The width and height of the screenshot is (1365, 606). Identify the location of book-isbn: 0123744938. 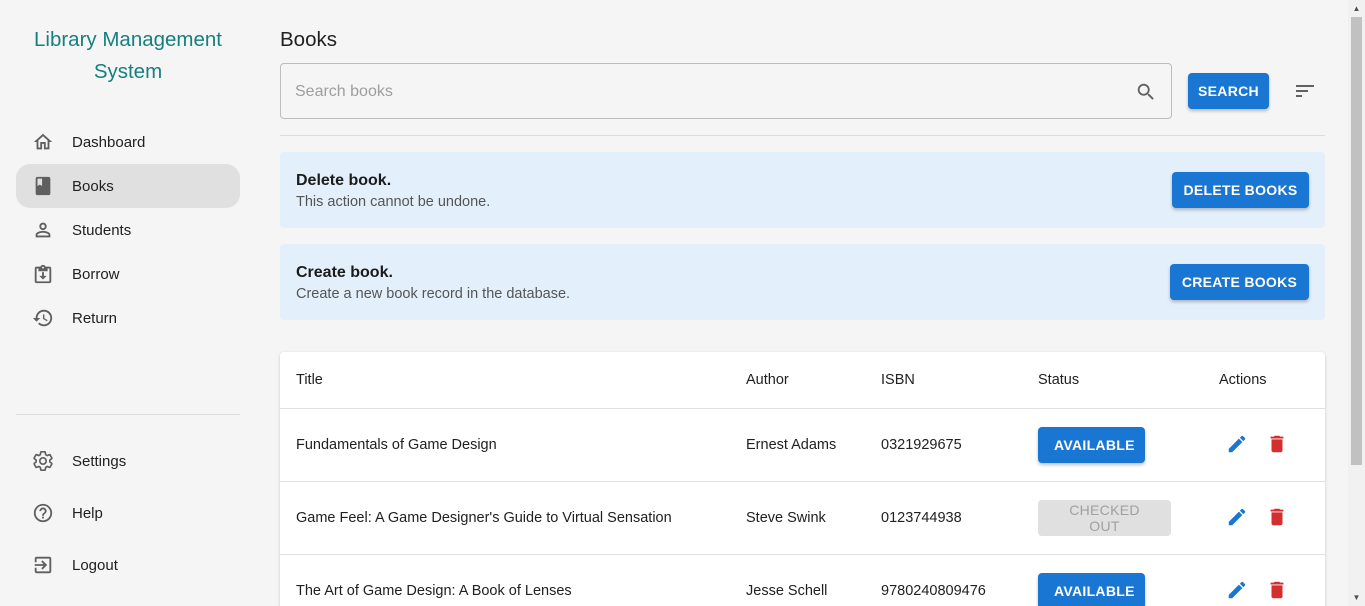
(921, 518).